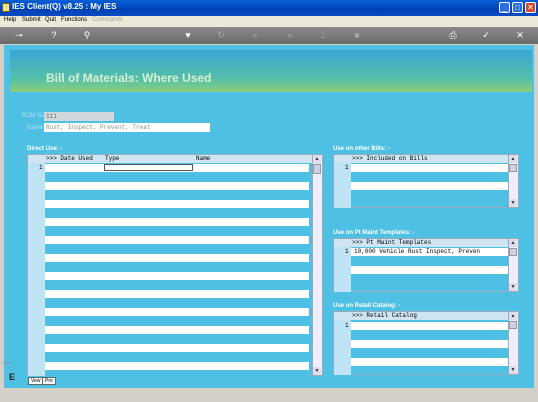 This screenshot has height=402, width=538. What do you see at coordinates (41, 167) in the screenshot?
I see `direct-use-row-1-num: 1` at bounding box center [41, 167].